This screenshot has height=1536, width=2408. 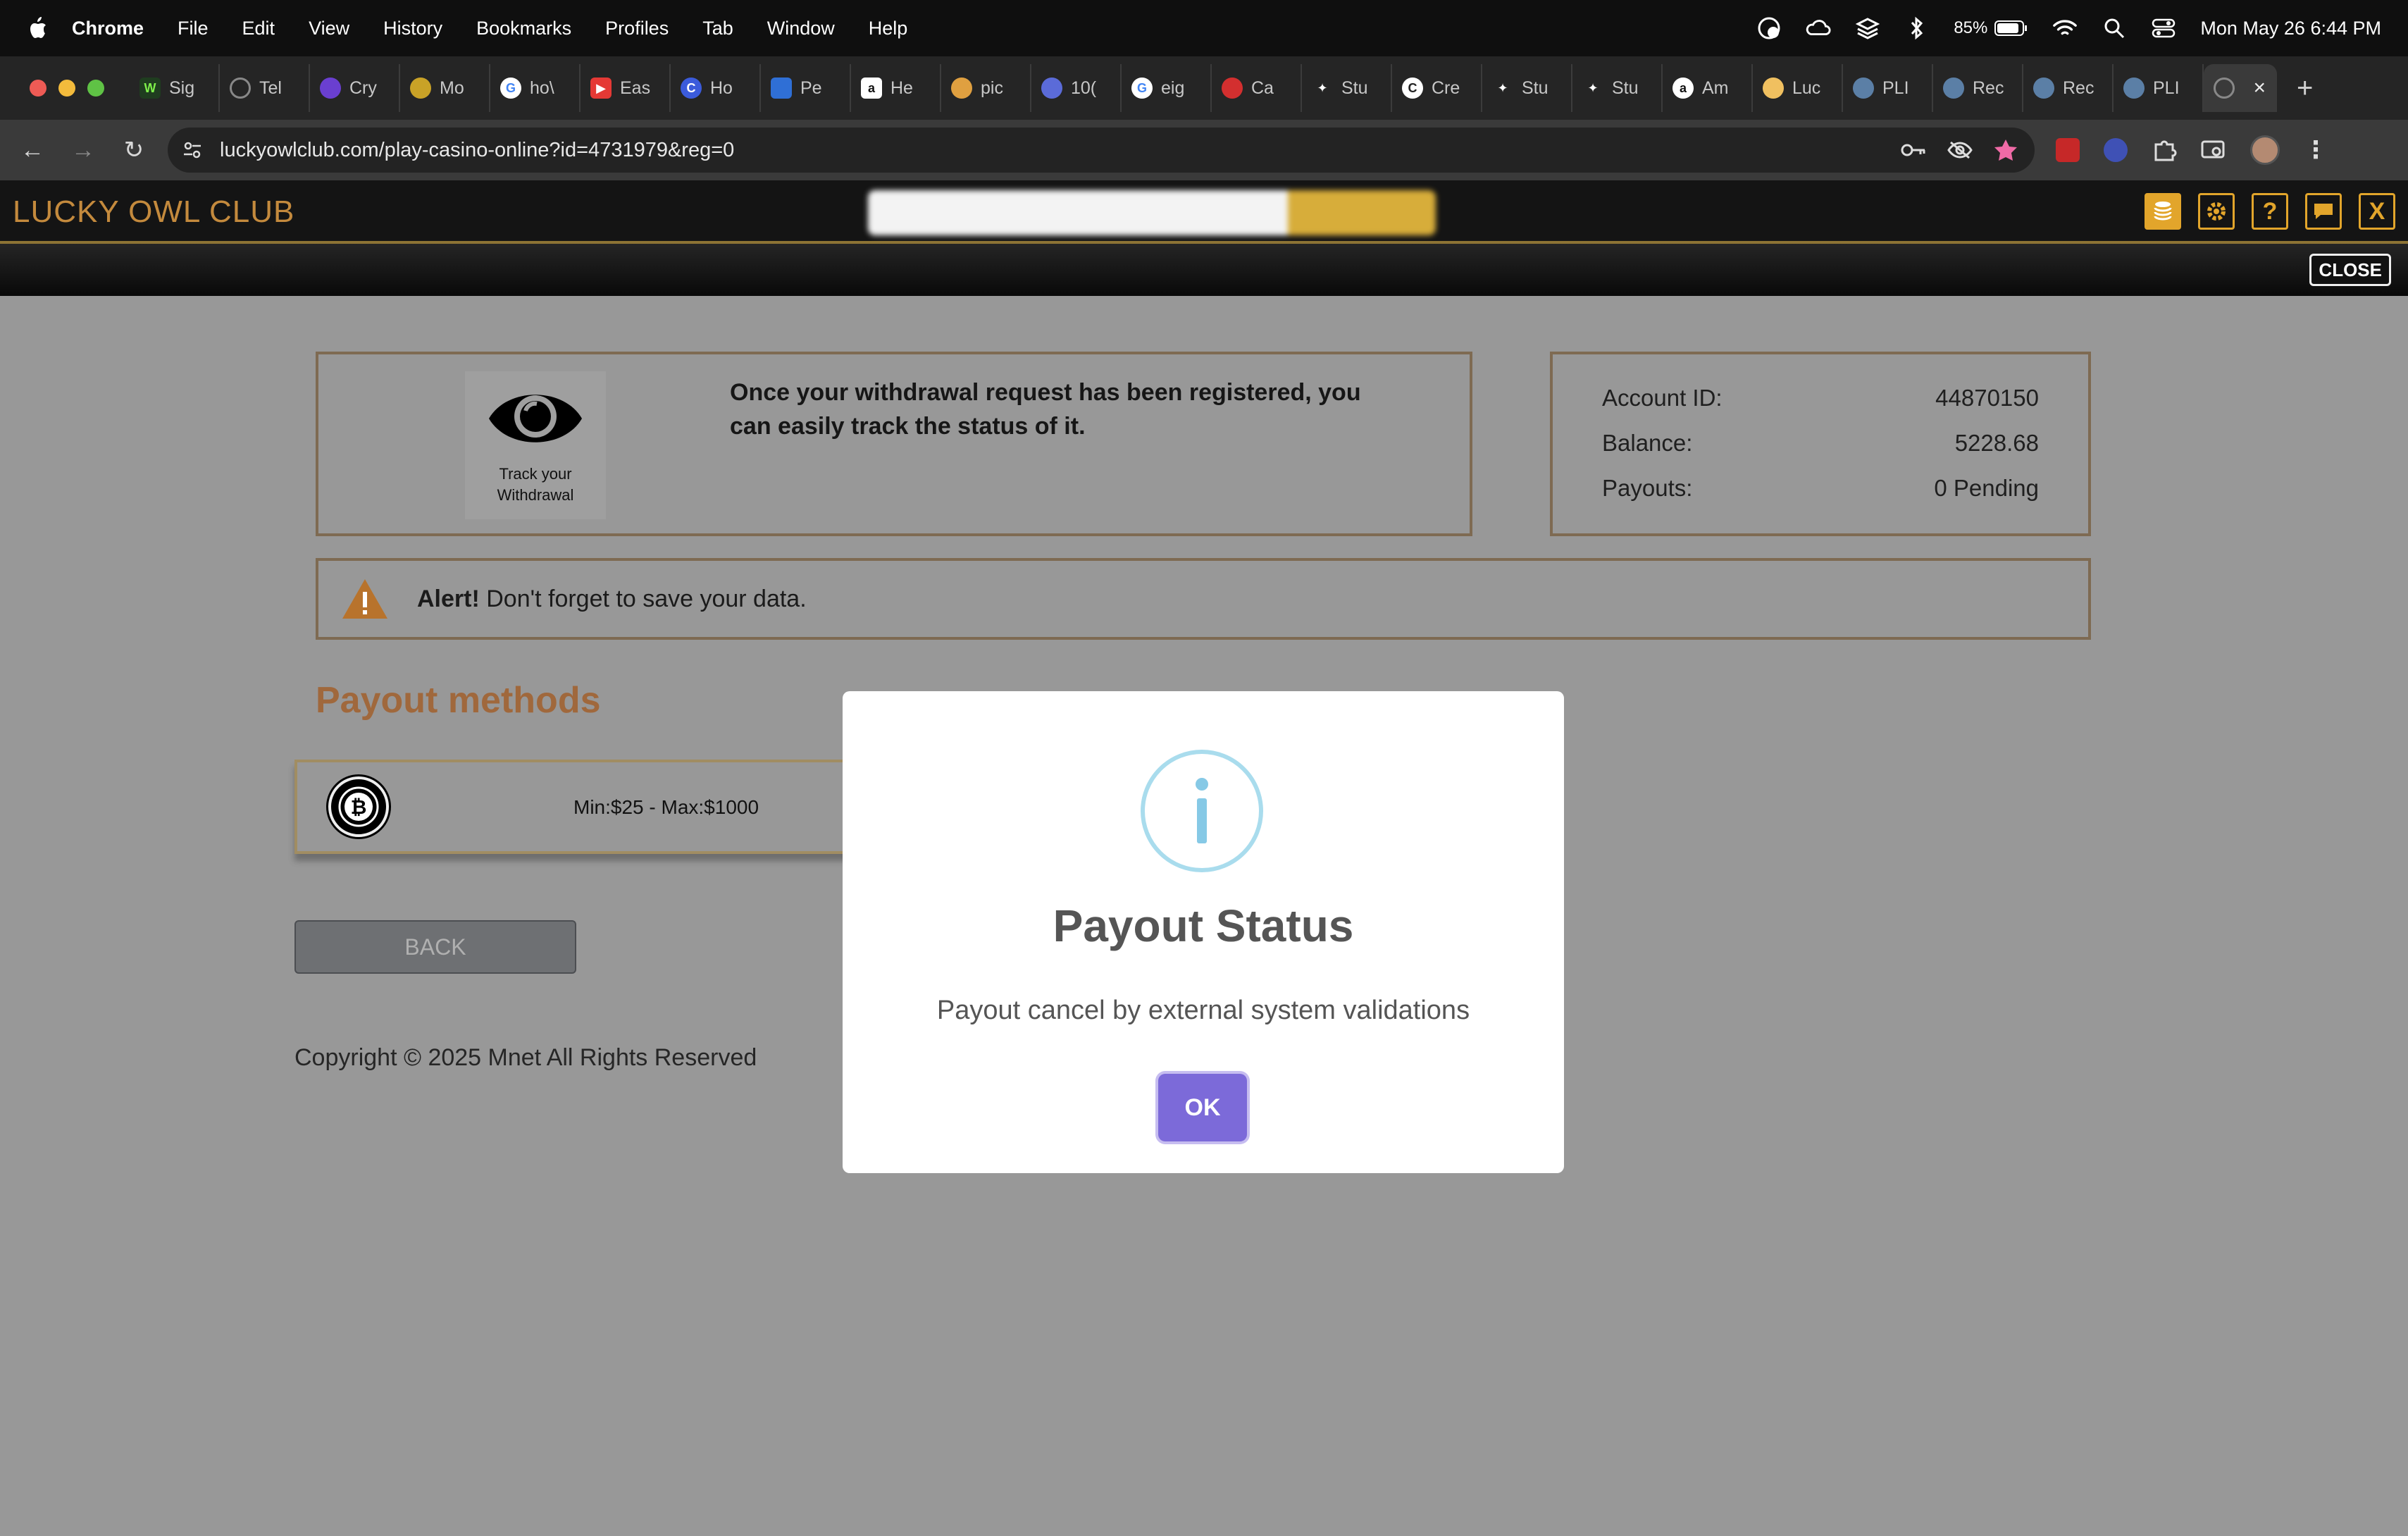 I want to click on blurred-search-bar, so click(x=1152, y=212).